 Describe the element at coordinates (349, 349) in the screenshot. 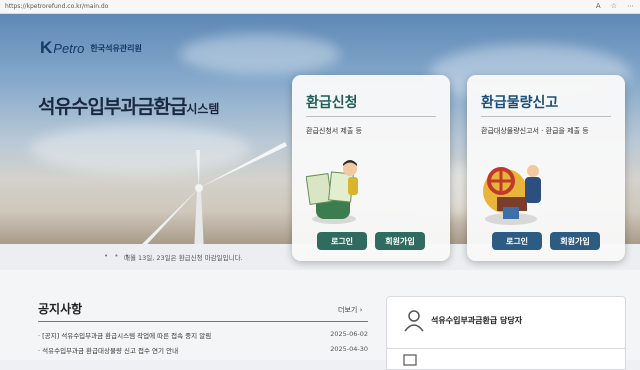

I see `notice-date: 2025-04-30` at that location.